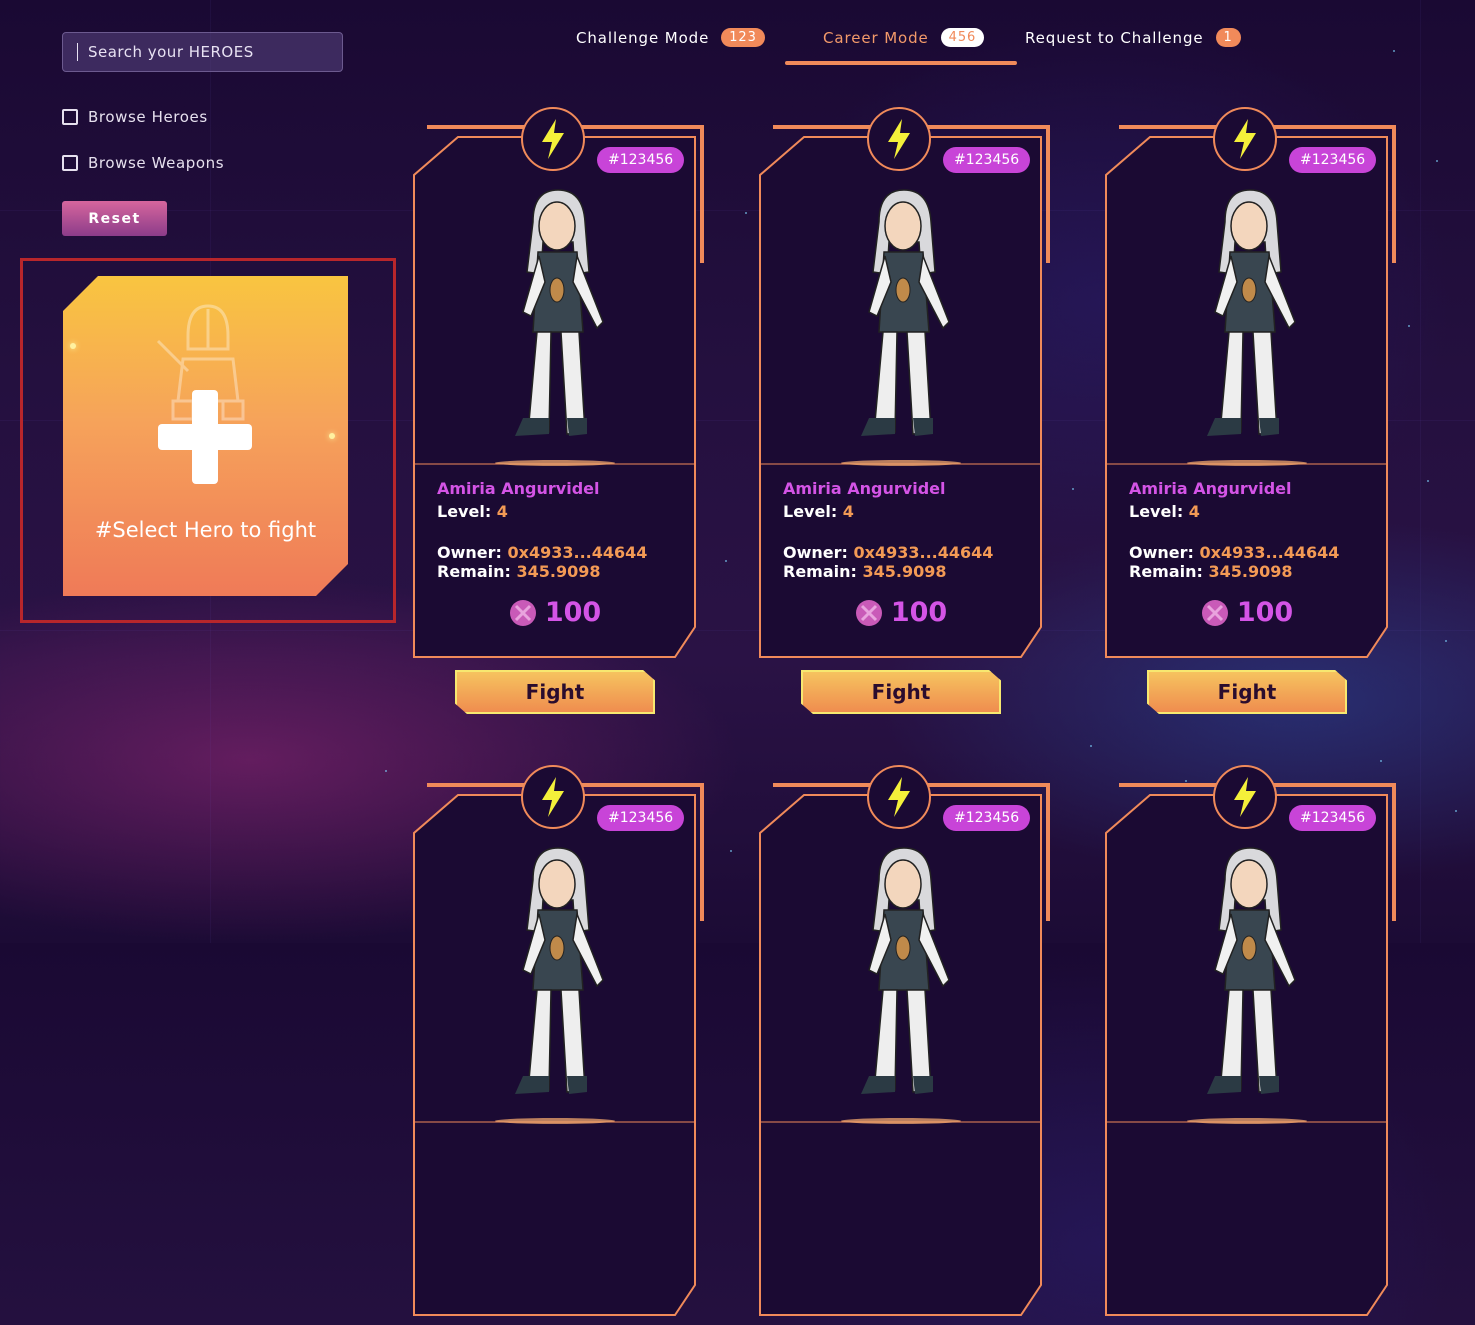  What do you see at coordinates (148, 117) in the screenshot?
I see `browse-heroes-label: Browse Heroes` at bounding box center [148, 117].